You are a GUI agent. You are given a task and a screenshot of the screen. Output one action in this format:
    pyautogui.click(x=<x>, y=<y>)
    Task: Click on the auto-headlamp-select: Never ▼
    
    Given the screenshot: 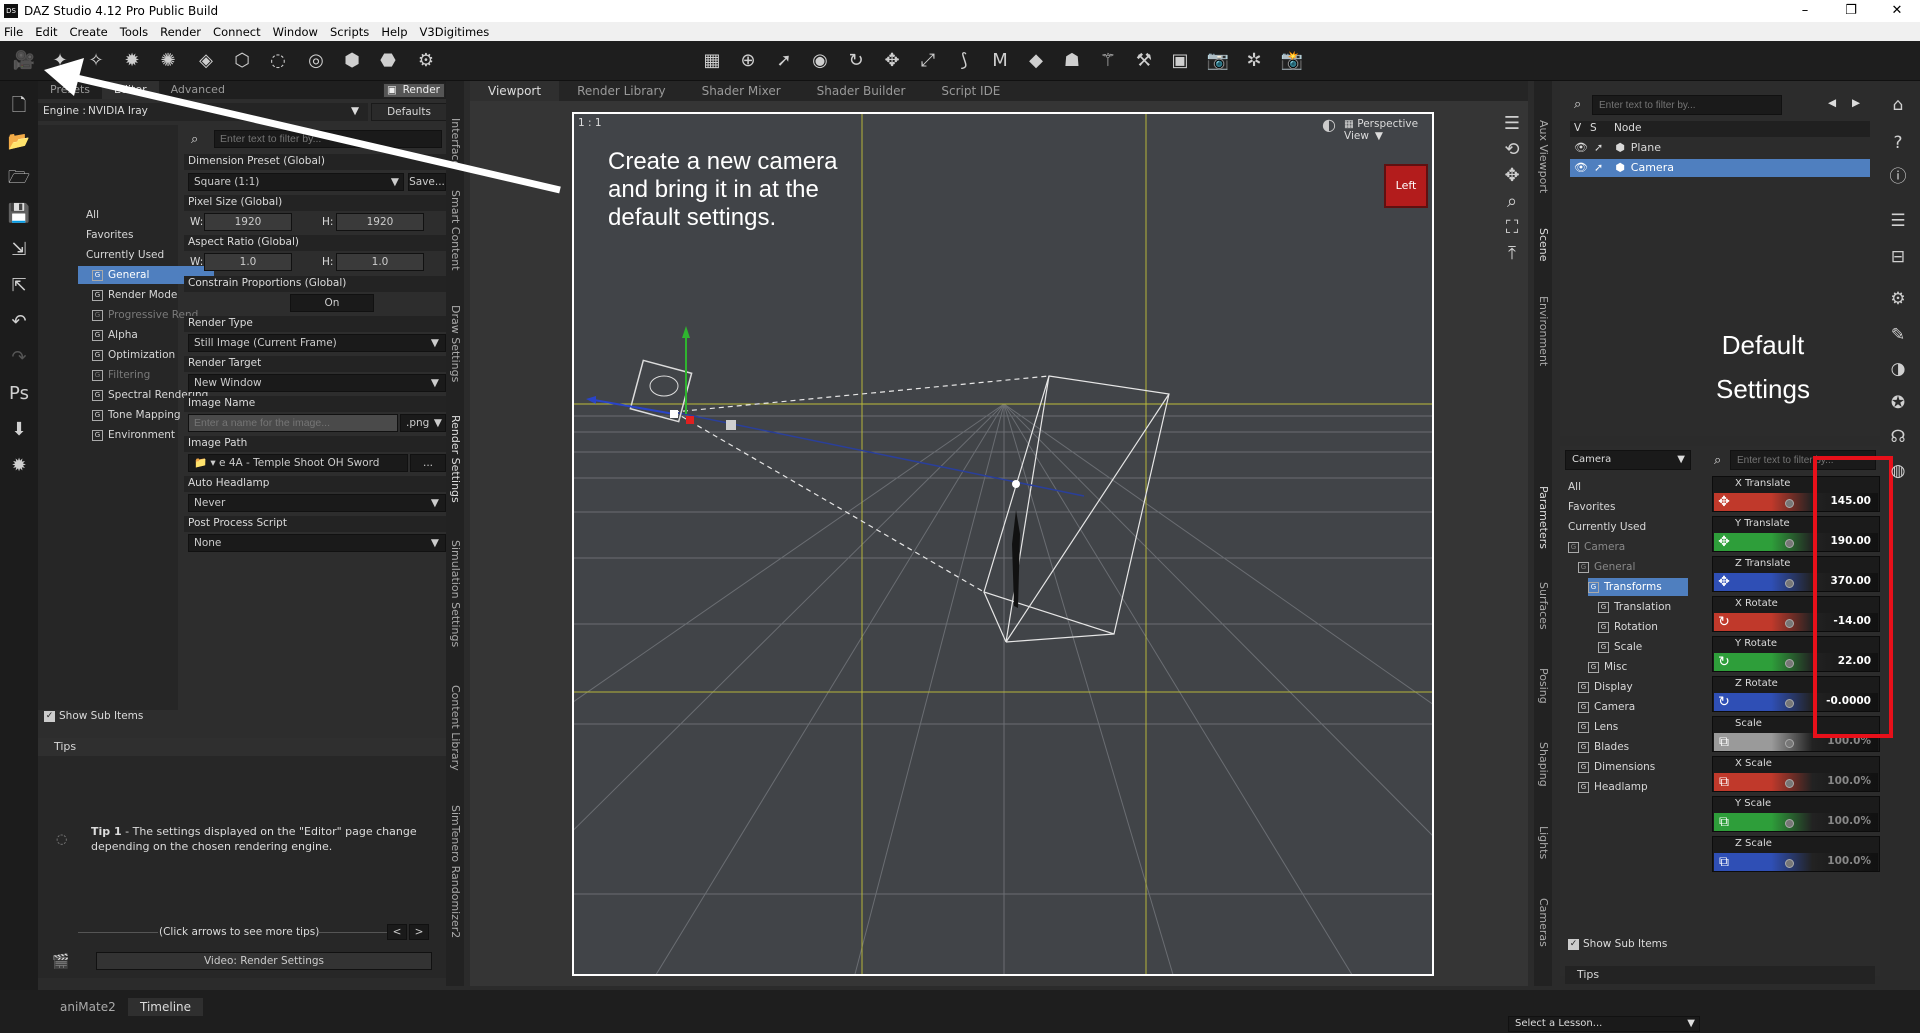 What is the action you would take?
    pyautogui.click(x=317, y=503)
    